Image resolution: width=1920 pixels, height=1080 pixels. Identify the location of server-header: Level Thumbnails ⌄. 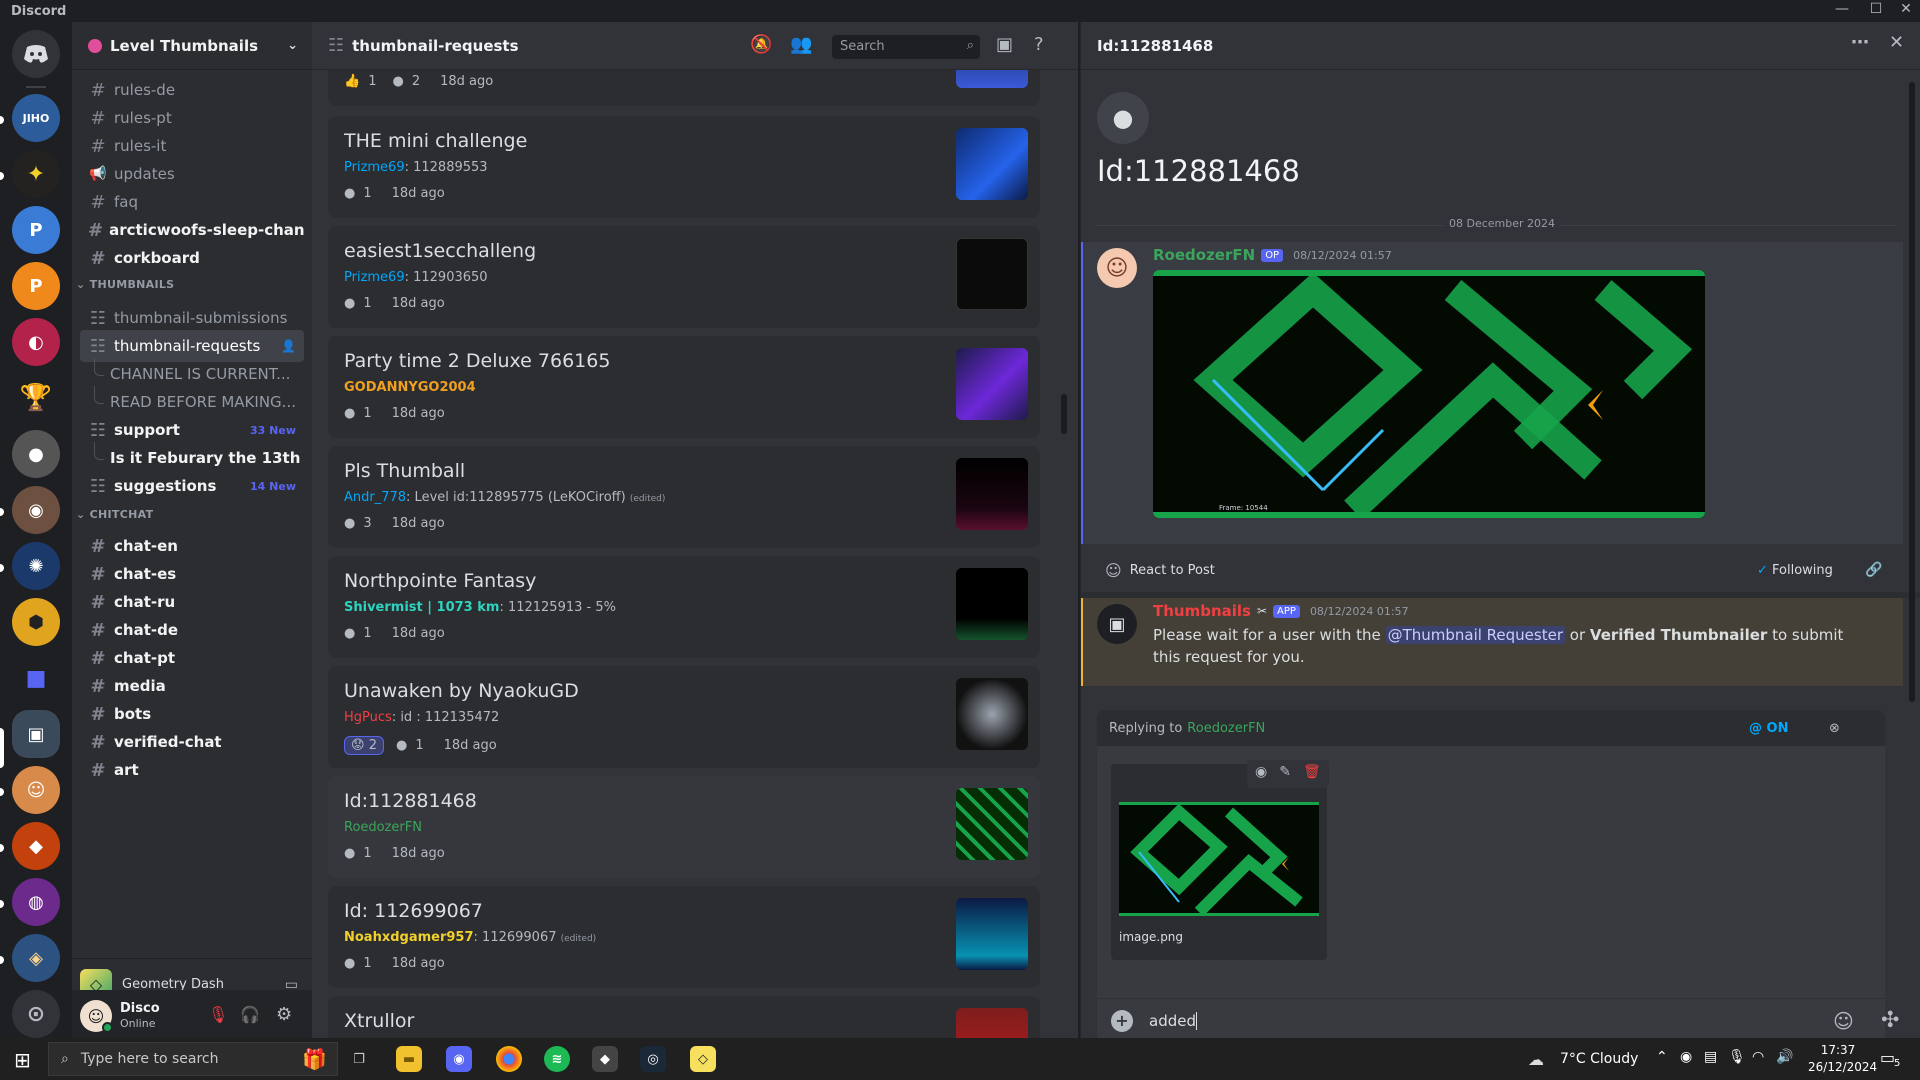
(192, 46).